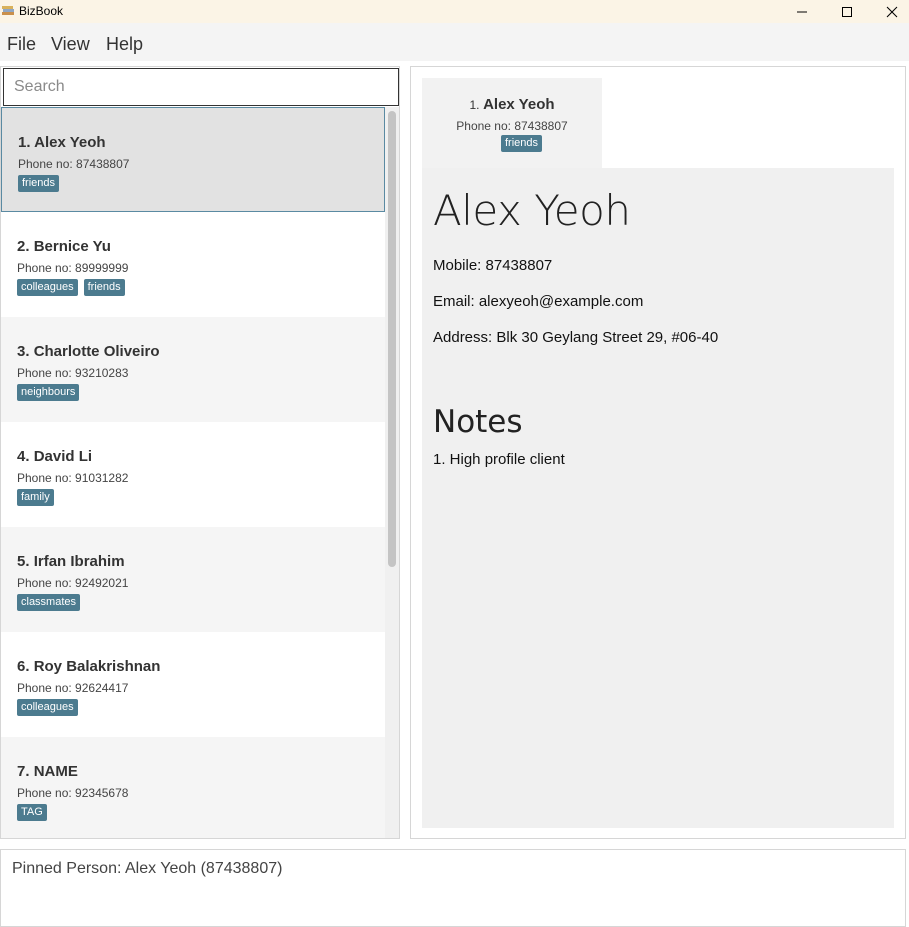 The width and height of the screenshot is (909, 927). Describe the element at coordinates (72, 246) in the screenshot. I see `person-name-text: Bernice Yu` at that location.